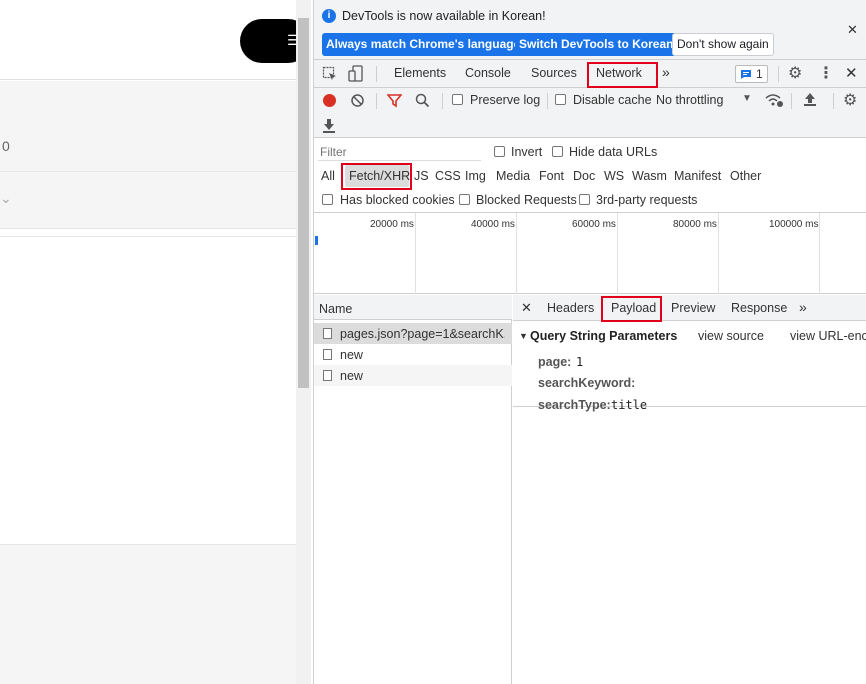 The width and height of the screenshot is (866, 684). I want to click on invert-checkbox, so click(499, 151).